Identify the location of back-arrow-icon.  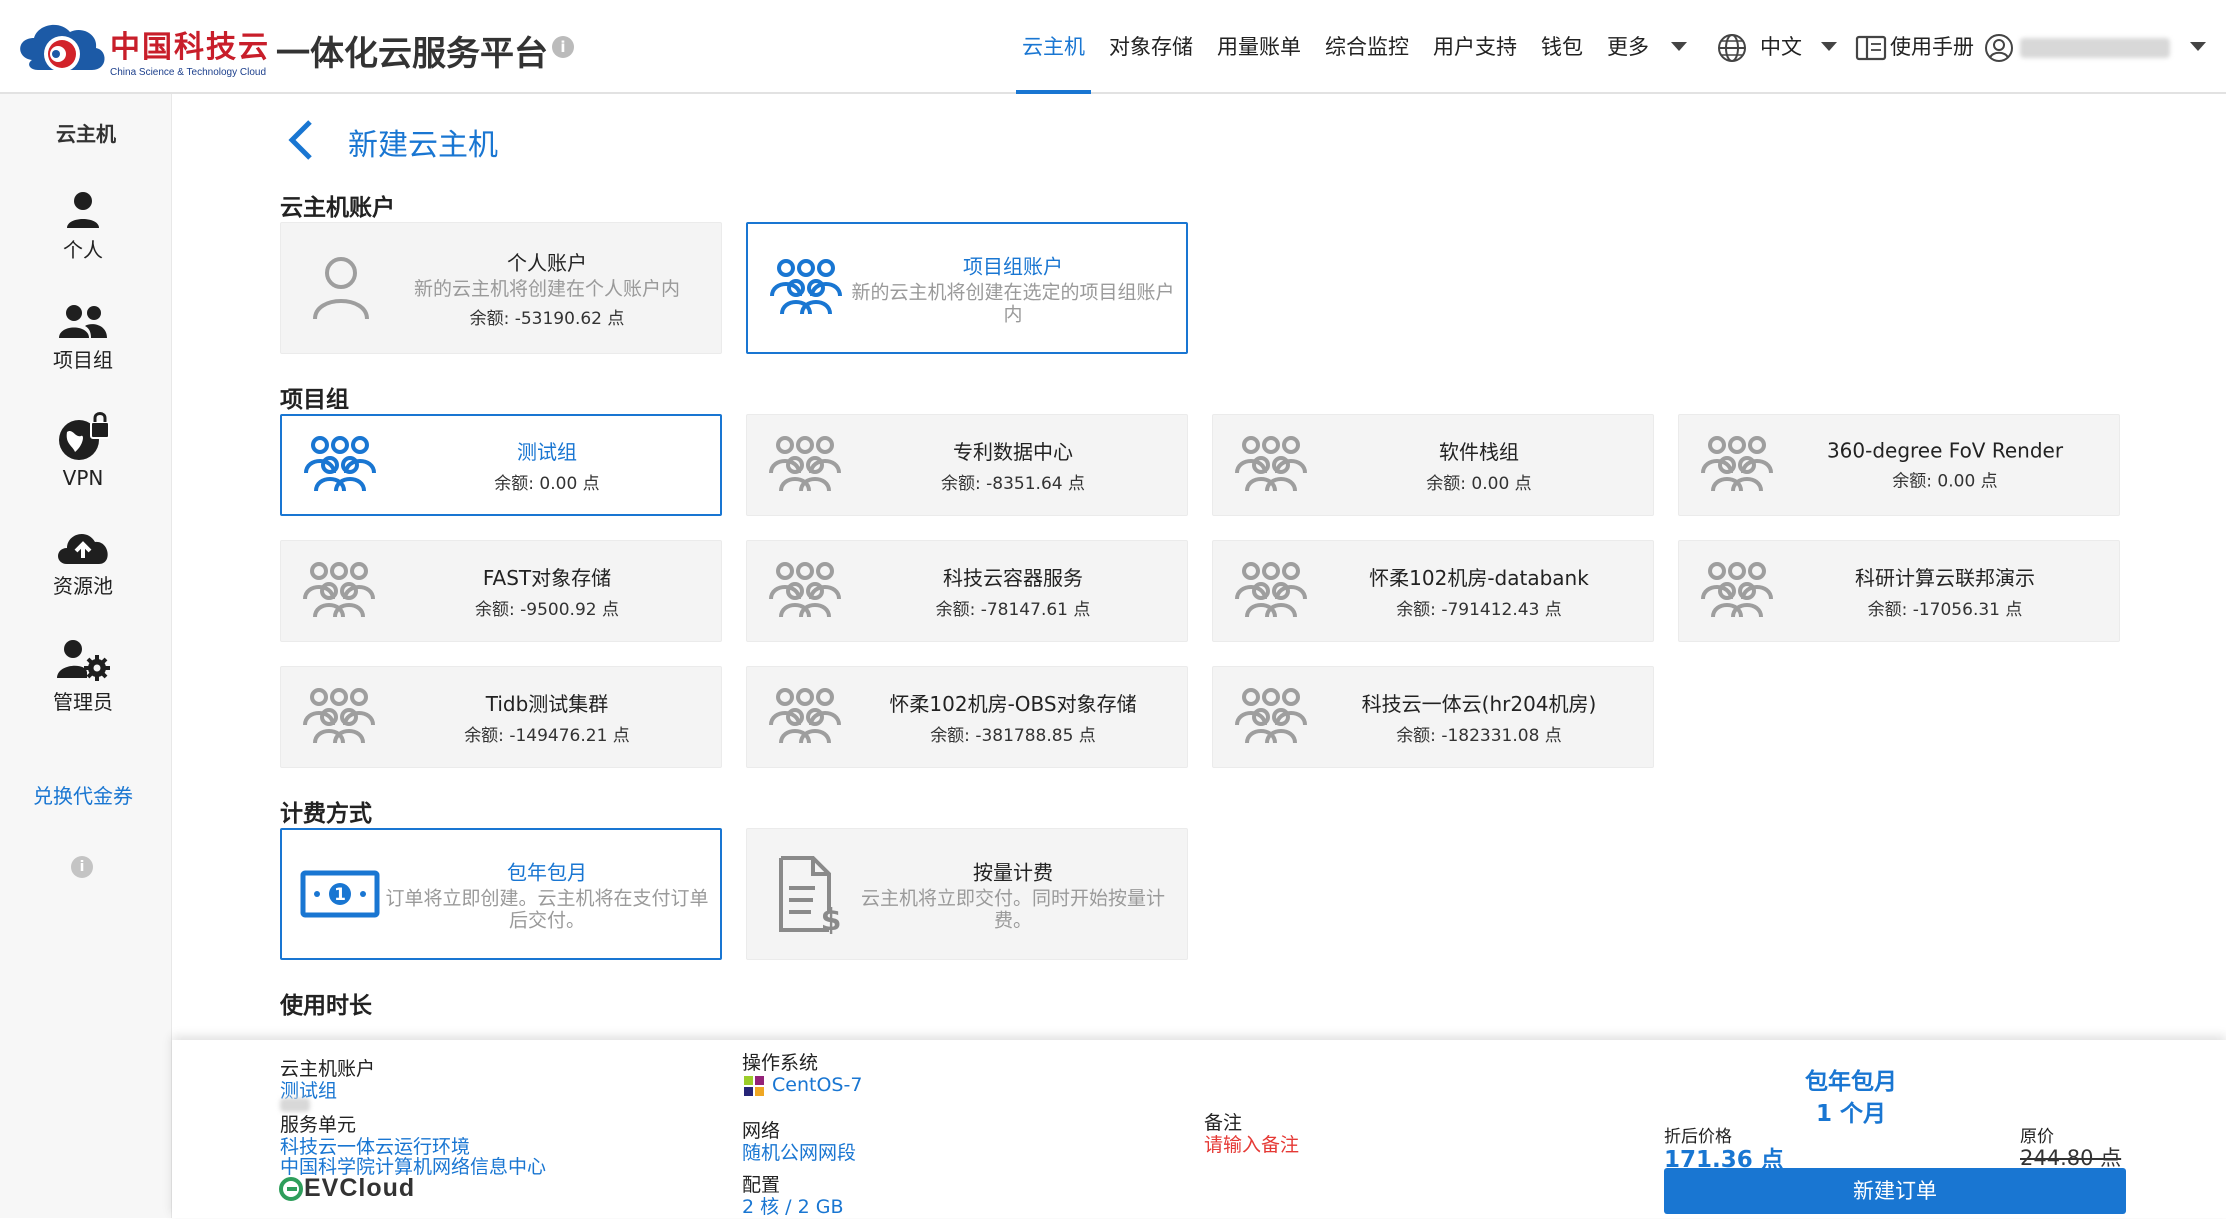
(302, 140).